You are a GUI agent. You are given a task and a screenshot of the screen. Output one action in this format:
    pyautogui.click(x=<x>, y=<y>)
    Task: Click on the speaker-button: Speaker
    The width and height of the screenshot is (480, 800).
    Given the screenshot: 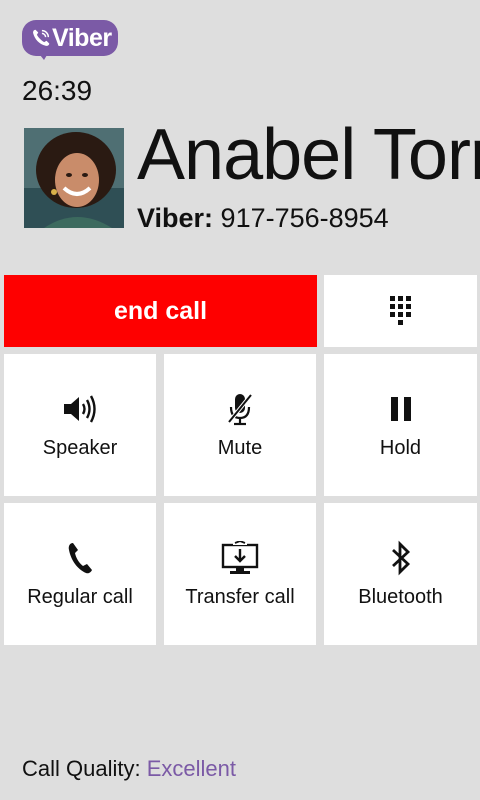 What is the action you would take?
    pyautogui.click(x=80, y=425)
    